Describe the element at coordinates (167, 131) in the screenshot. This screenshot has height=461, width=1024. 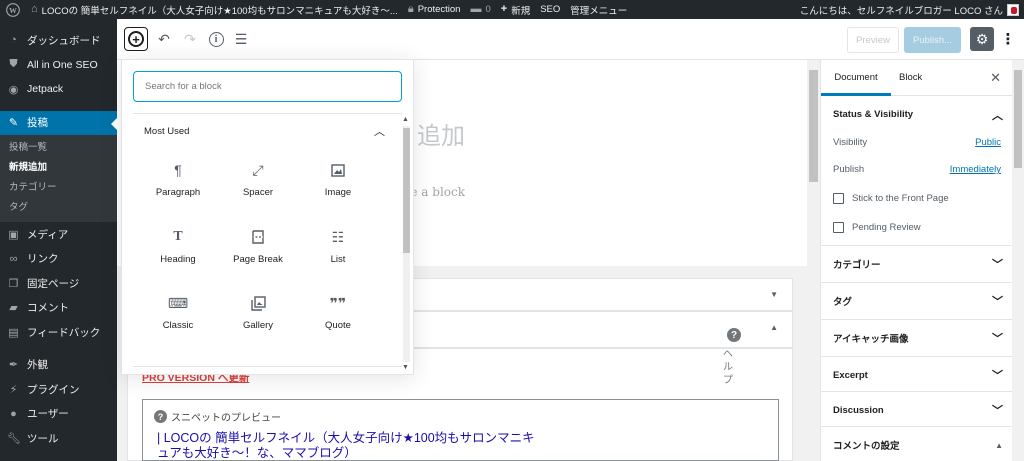
I see `panel-title: Most Used` at that location.